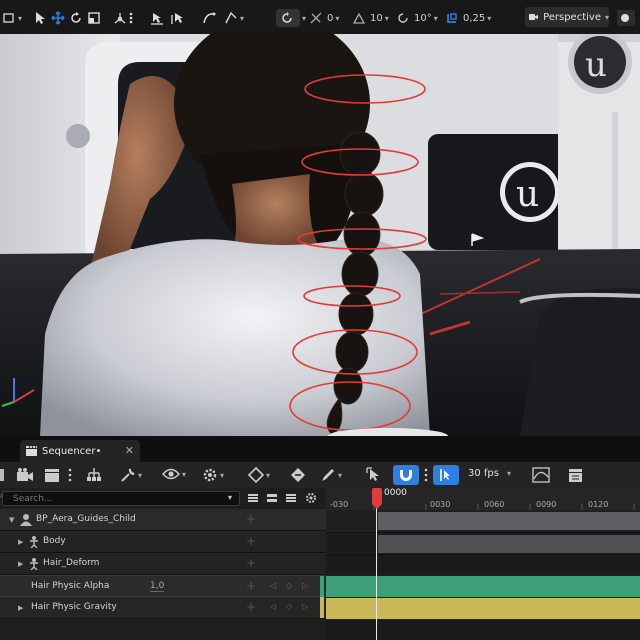 This screenshot has width=640, height=640. I want to click on hair-physic-gravity-section, so click(483, 608).